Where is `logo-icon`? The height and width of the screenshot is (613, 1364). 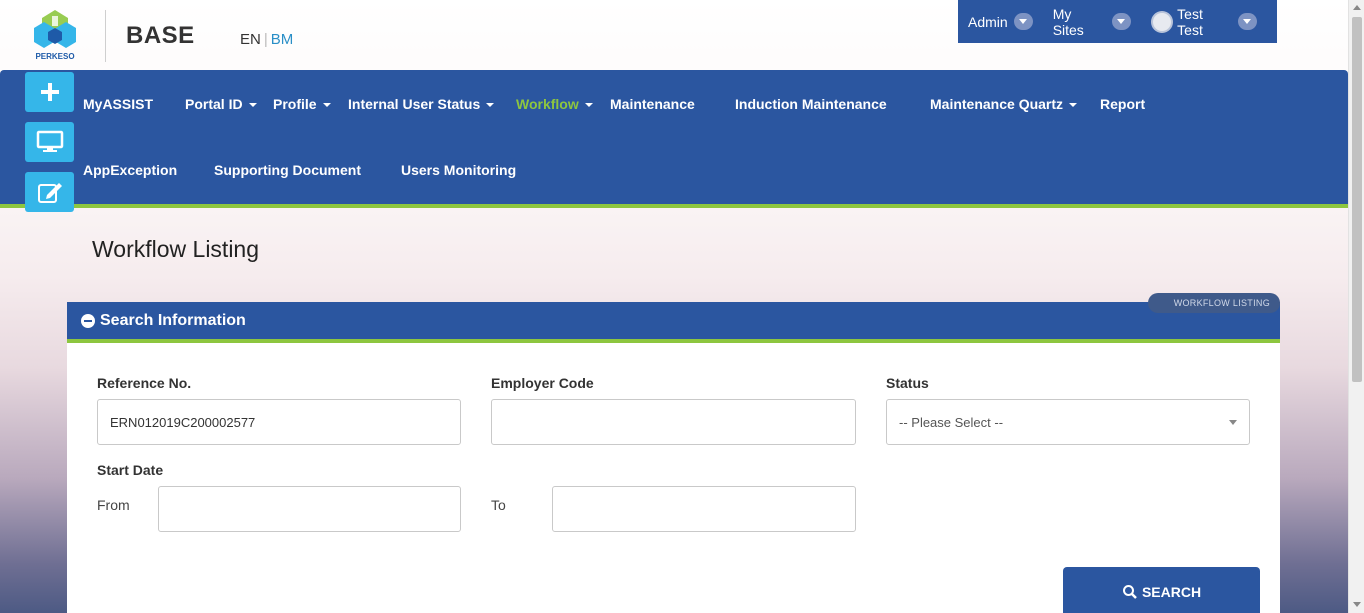 logo-icon is located at coordinates (55, 29).